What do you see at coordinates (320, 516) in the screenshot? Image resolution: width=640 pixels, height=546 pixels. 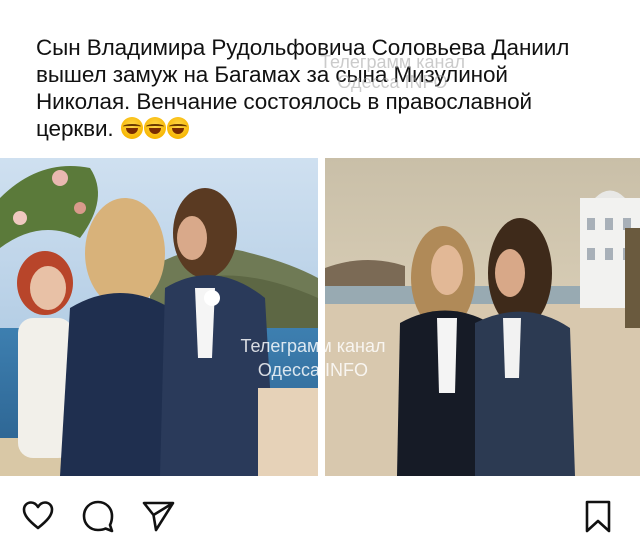 I see `post-actions-bar` at bounding box center [320, 516].